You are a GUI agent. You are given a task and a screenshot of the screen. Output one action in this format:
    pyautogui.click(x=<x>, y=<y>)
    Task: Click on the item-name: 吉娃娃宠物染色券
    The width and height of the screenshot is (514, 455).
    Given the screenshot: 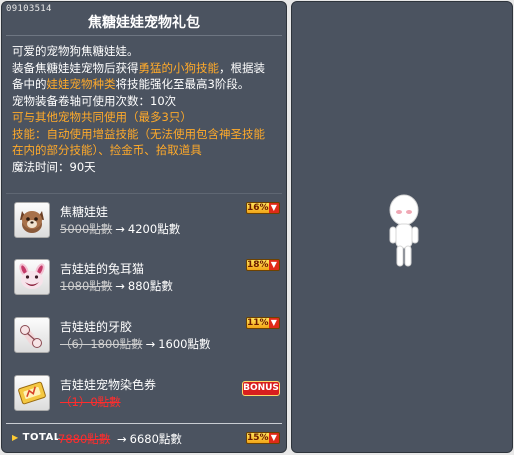 What is the action you would take?
    pyautogui.click(x=108, y=385)
    